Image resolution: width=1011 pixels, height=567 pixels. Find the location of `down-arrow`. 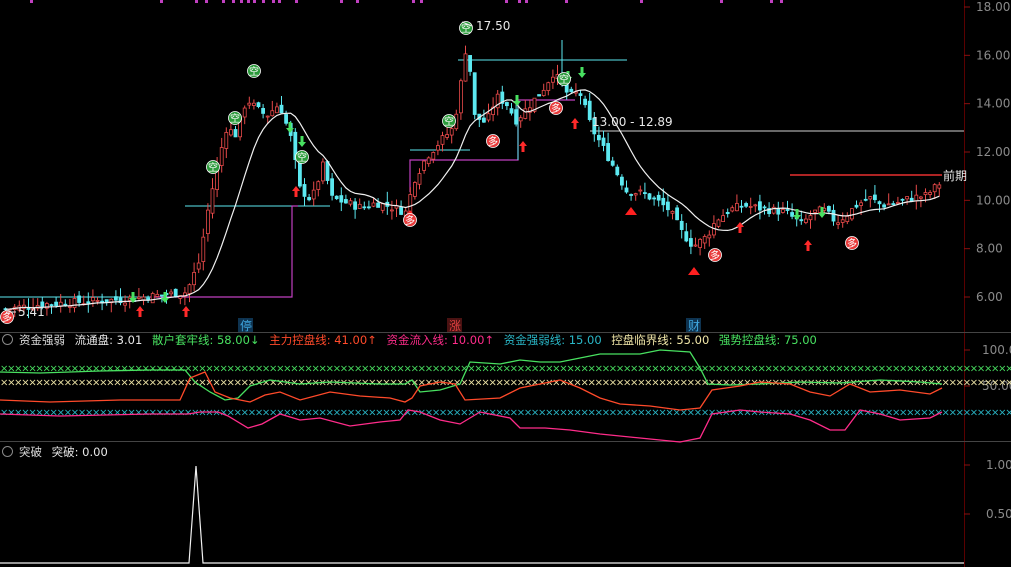

down-arrow is located at coordinates (582, 72).